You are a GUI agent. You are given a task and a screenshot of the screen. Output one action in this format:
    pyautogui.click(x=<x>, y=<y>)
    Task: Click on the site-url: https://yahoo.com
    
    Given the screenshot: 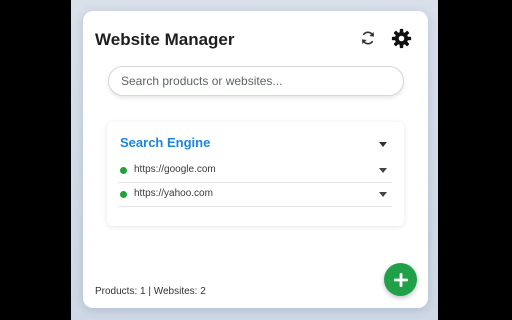 What is the action you would take?
    pyautogui.click(x=173, y=193)
    